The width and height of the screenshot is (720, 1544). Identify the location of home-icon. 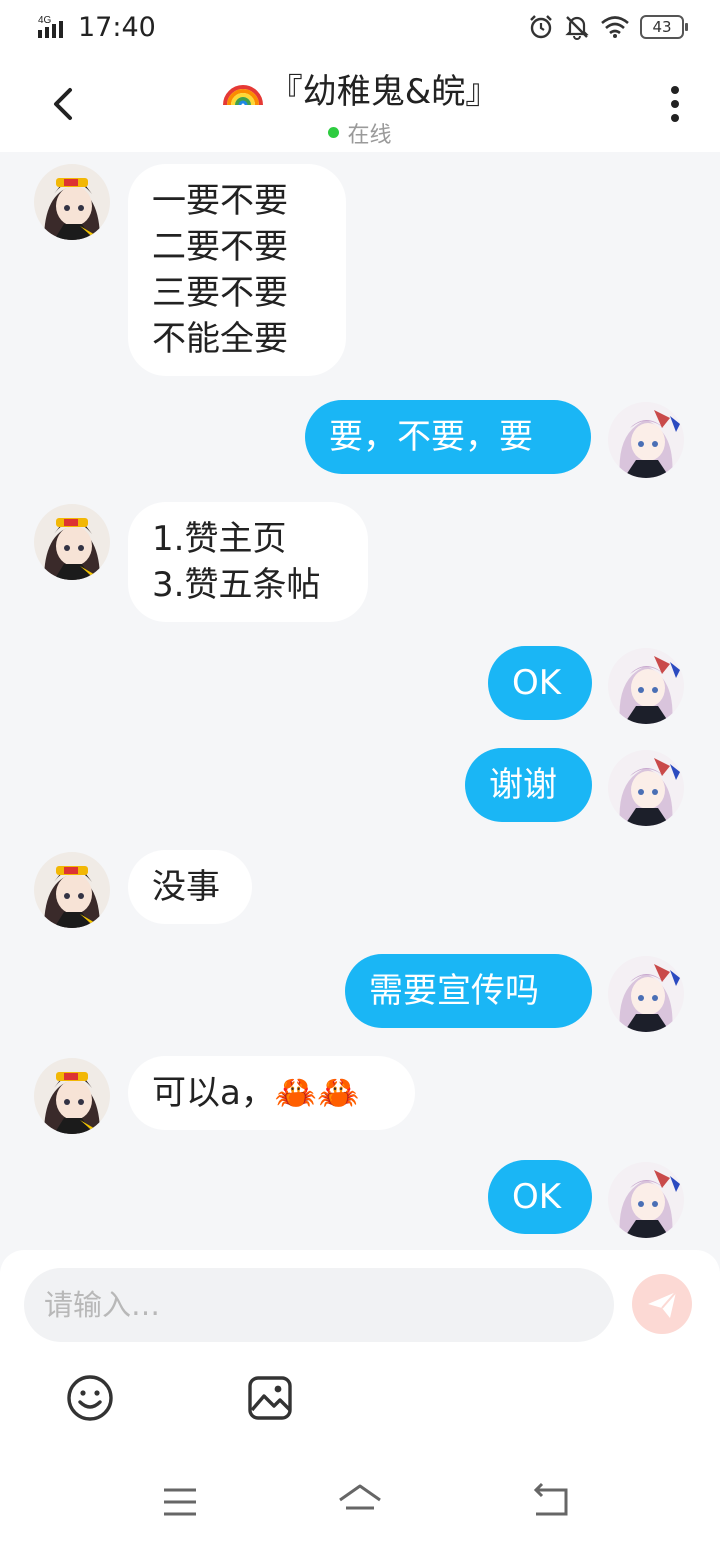
(360, 1502).